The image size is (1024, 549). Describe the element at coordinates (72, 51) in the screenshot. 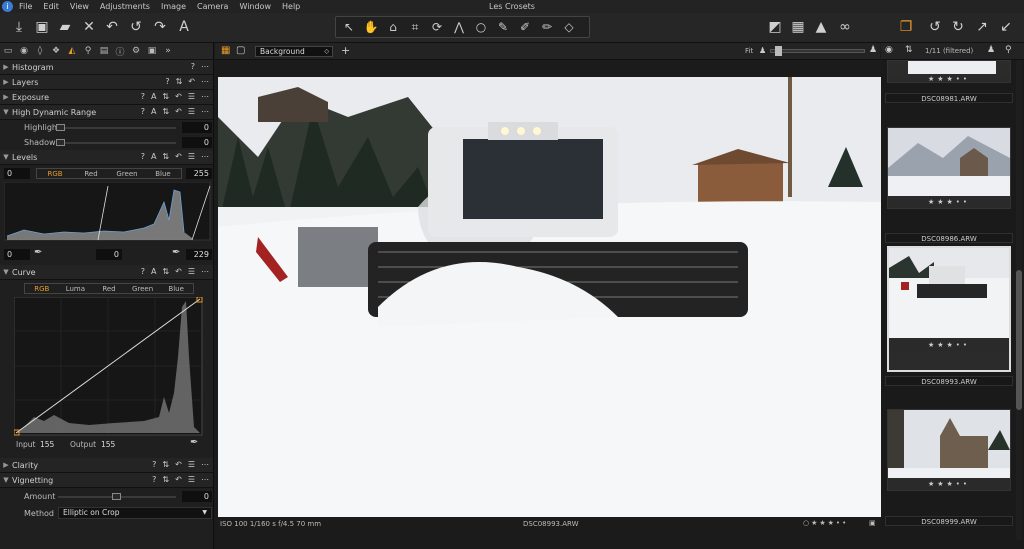

I see `exposure-tab-icon: ◭` at that location.